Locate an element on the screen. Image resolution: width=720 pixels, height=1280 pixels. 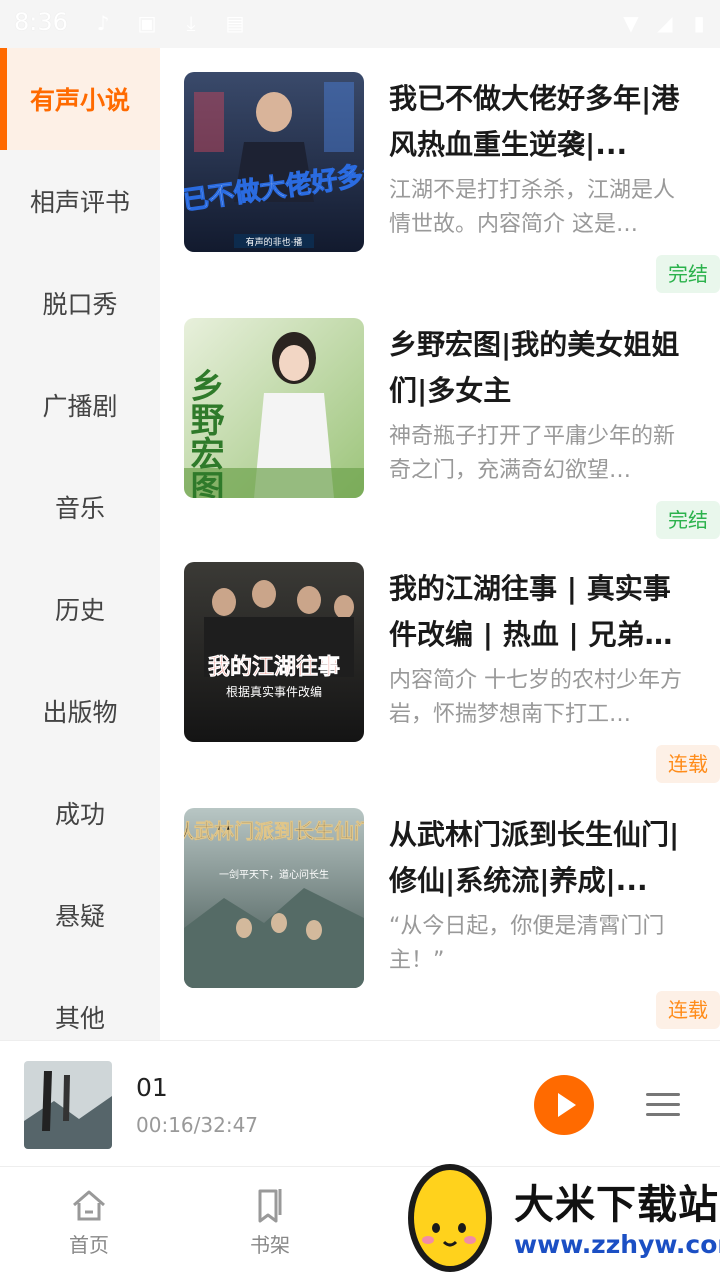
category-item-audio-novel: 有声小说 is located at coordinates (80, 99).